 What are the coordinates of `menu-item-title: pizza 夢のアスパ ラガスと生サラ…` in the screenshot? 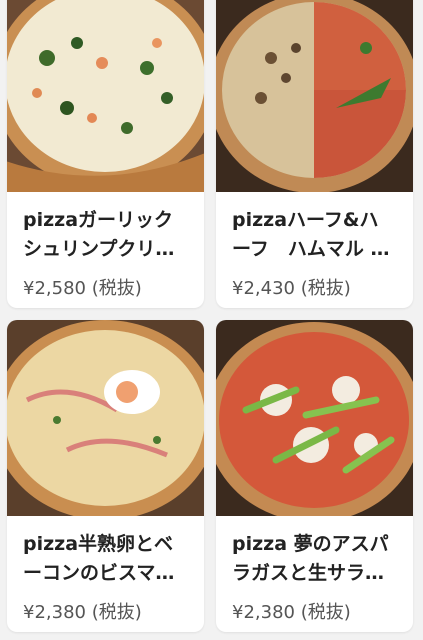 It's located at (310, 558).